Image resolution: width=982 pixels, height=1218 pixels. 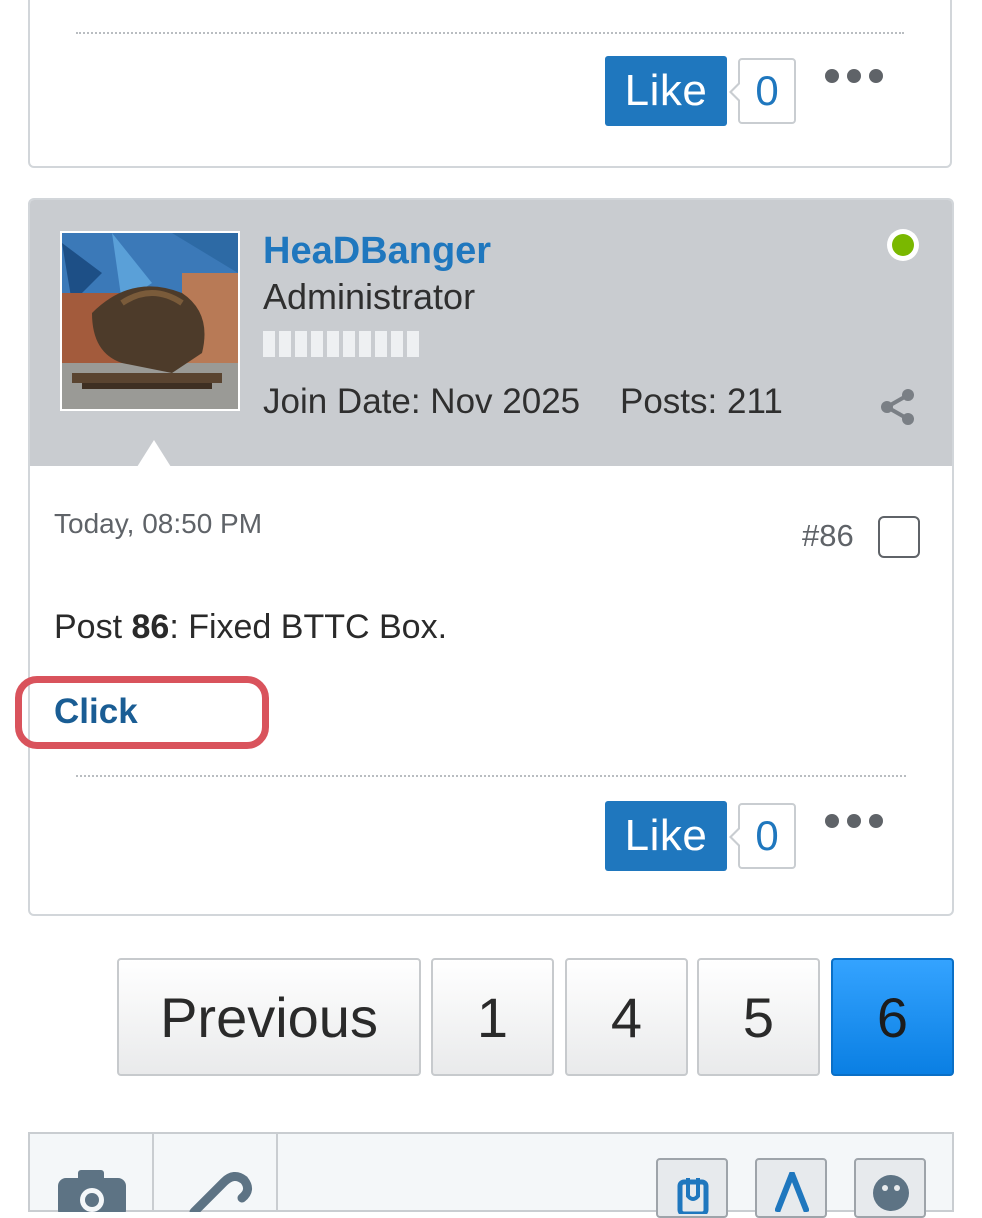 I want to click on join-date: Join Date: Nov 2025, so click(x=422, y=401).